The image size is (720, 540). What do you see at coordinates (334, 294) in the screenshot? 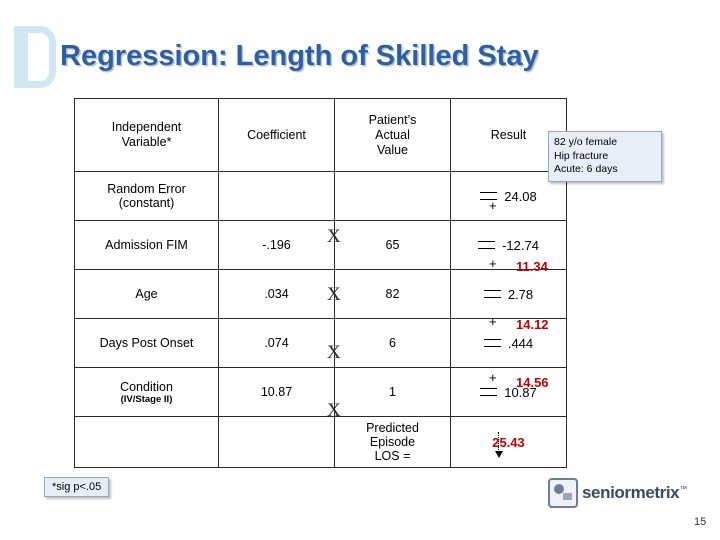
I see `multiply-icon-age: X` at bounding box center [334, 294].